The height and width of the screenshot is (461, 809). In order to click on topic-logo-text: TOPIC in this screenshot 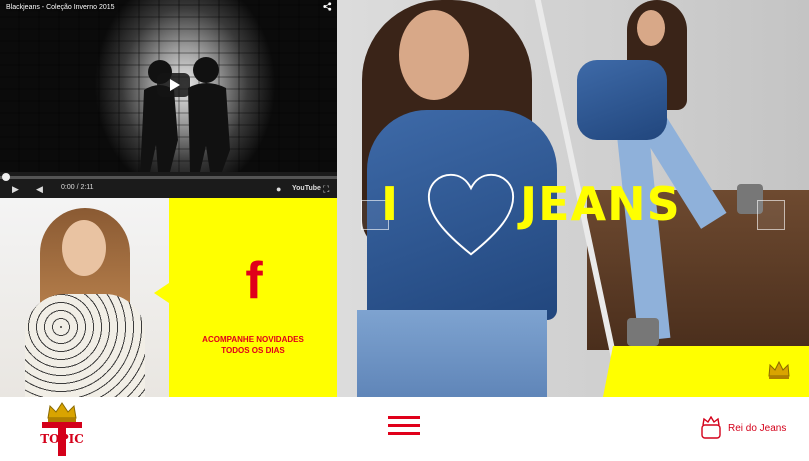, I will do `click(62, 439)`.